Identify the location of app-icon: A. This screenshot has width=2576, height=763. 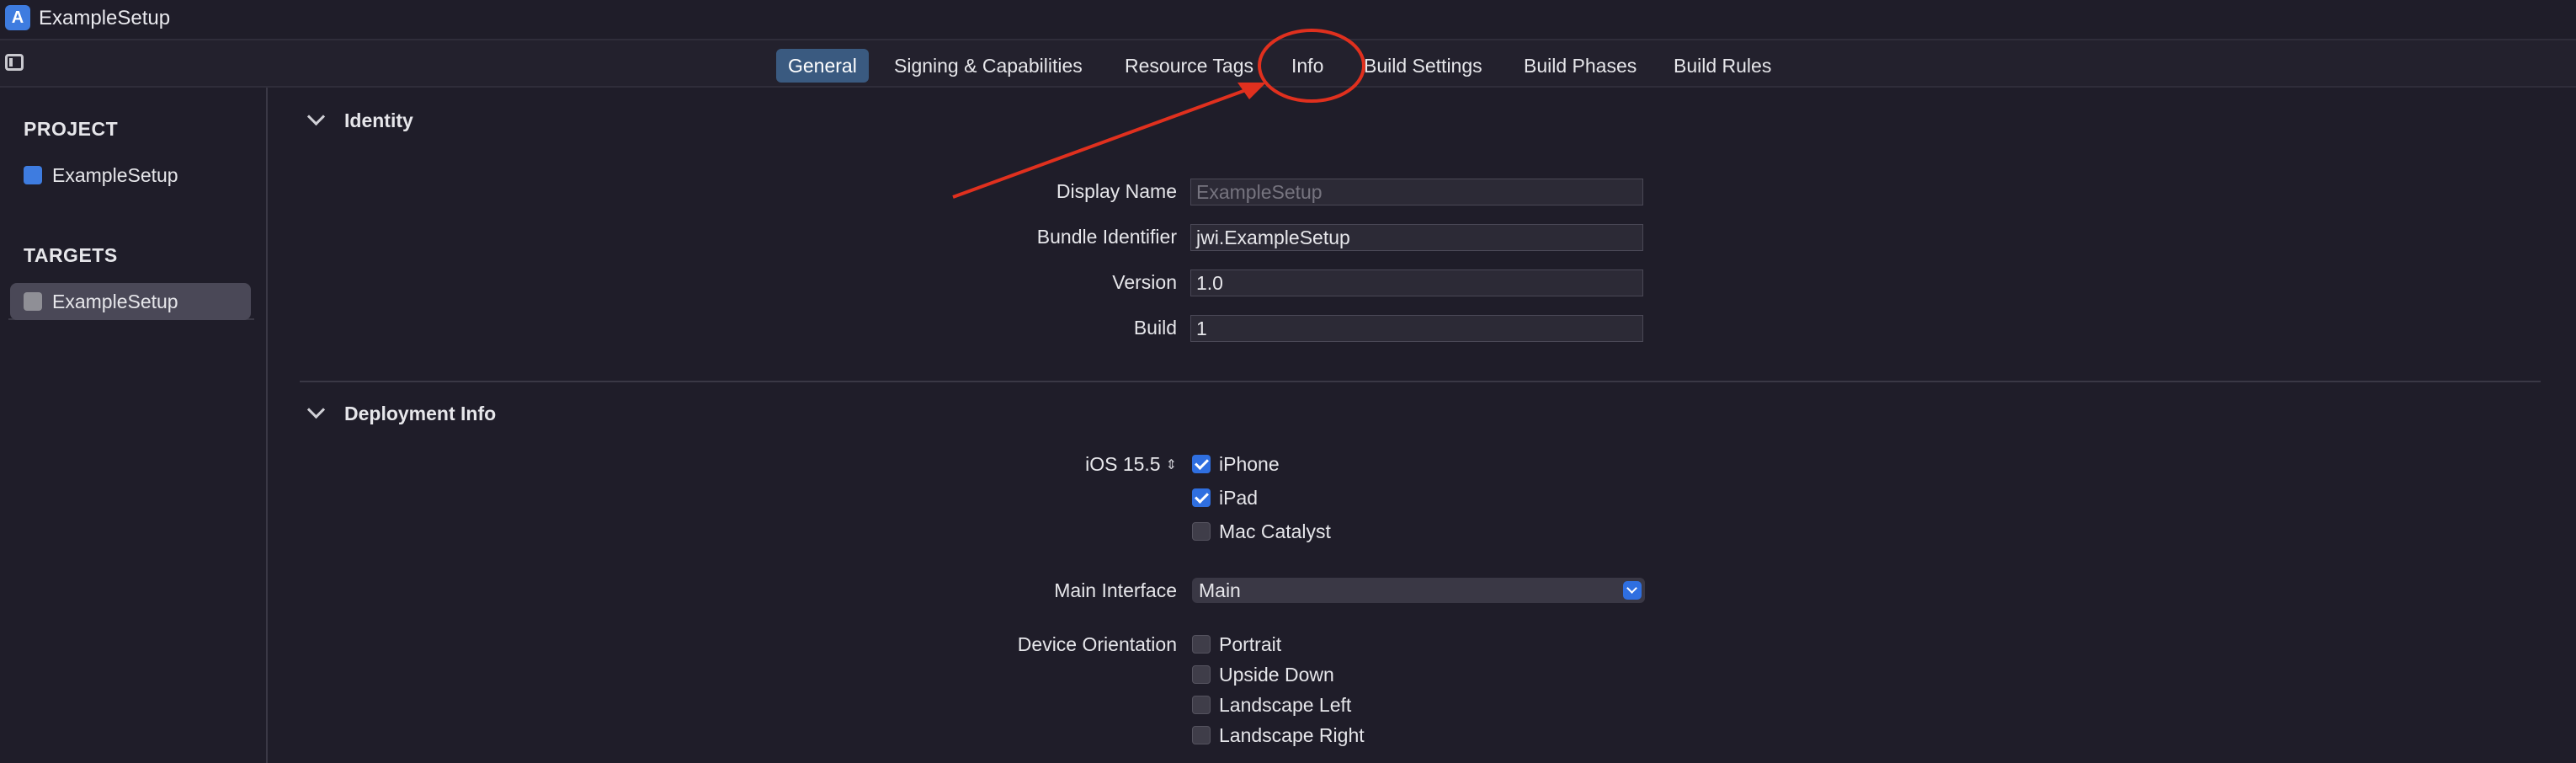
(17, 18).